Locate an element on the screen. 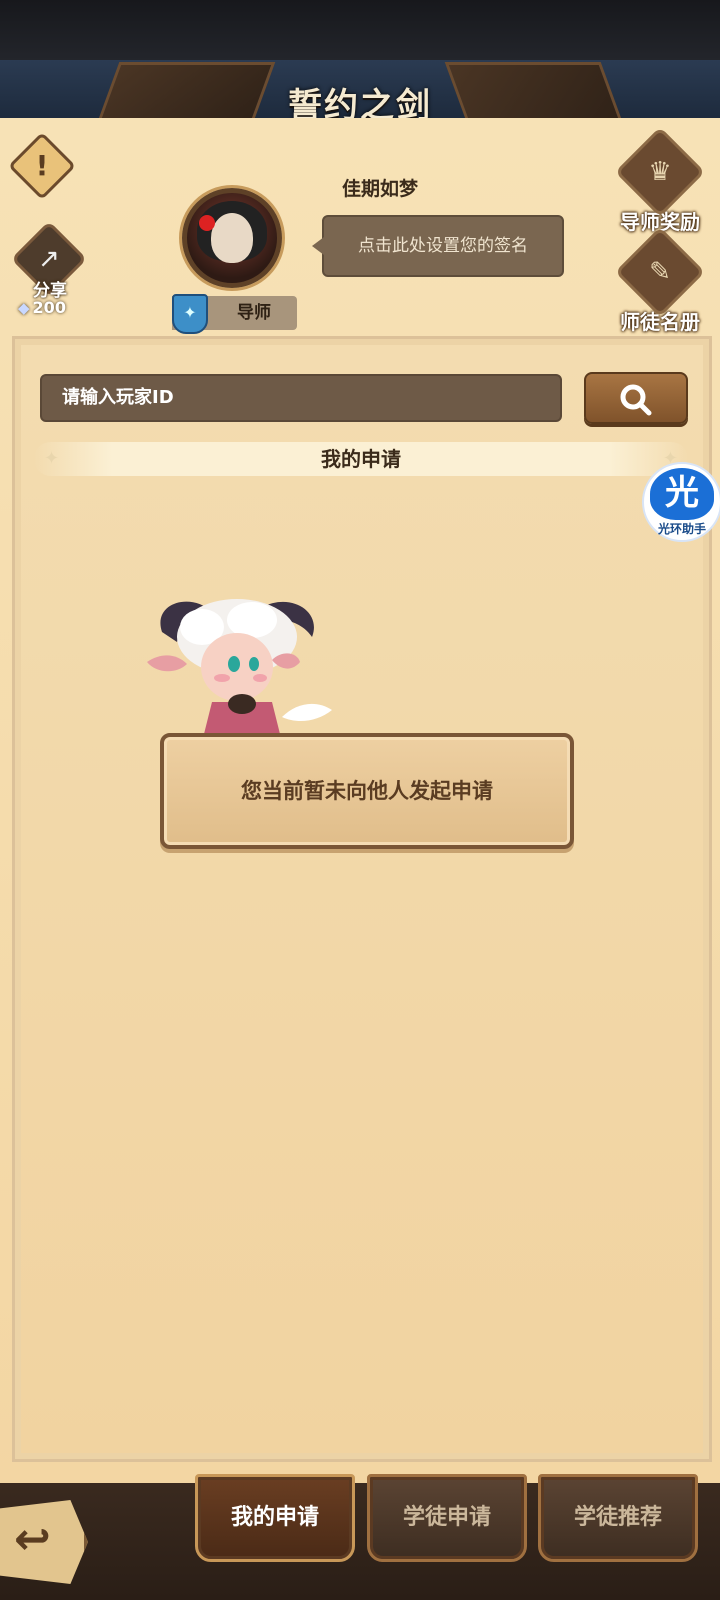 This screenshot has height=1600, width=720. floating-assistant-button: 光 光环助手 is located at coordinates (681, 502).